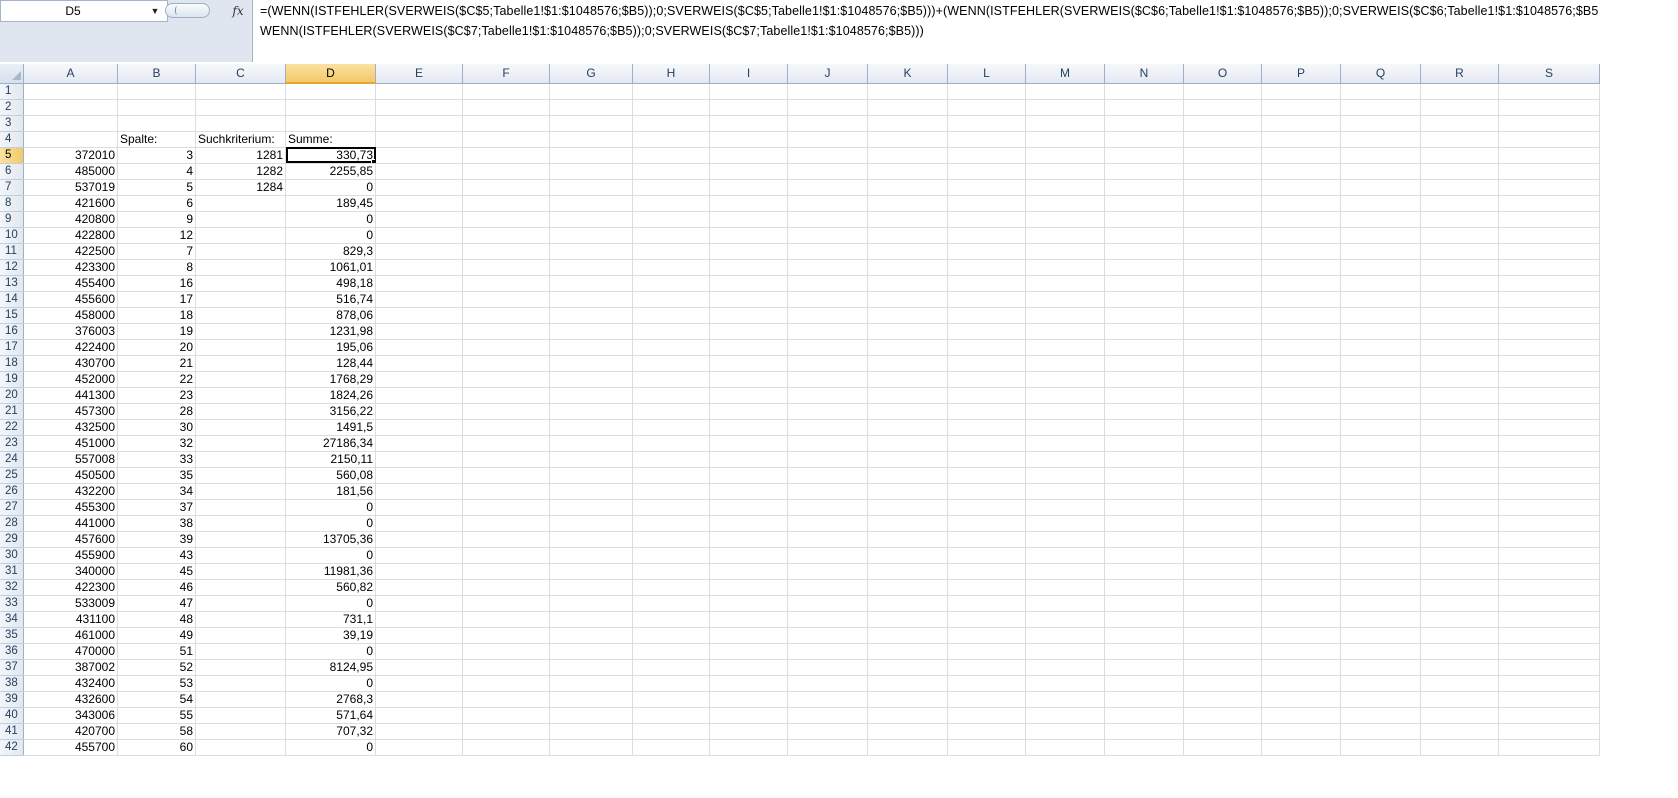 This screenshot has width=1678, height=798. I want to click on cell-j14, so click(827, 299).